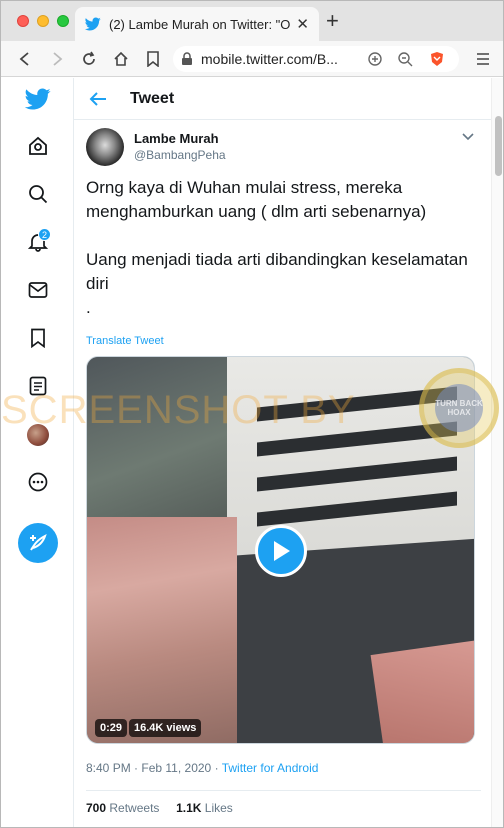  I want to click on play-button, so click(281, 551).